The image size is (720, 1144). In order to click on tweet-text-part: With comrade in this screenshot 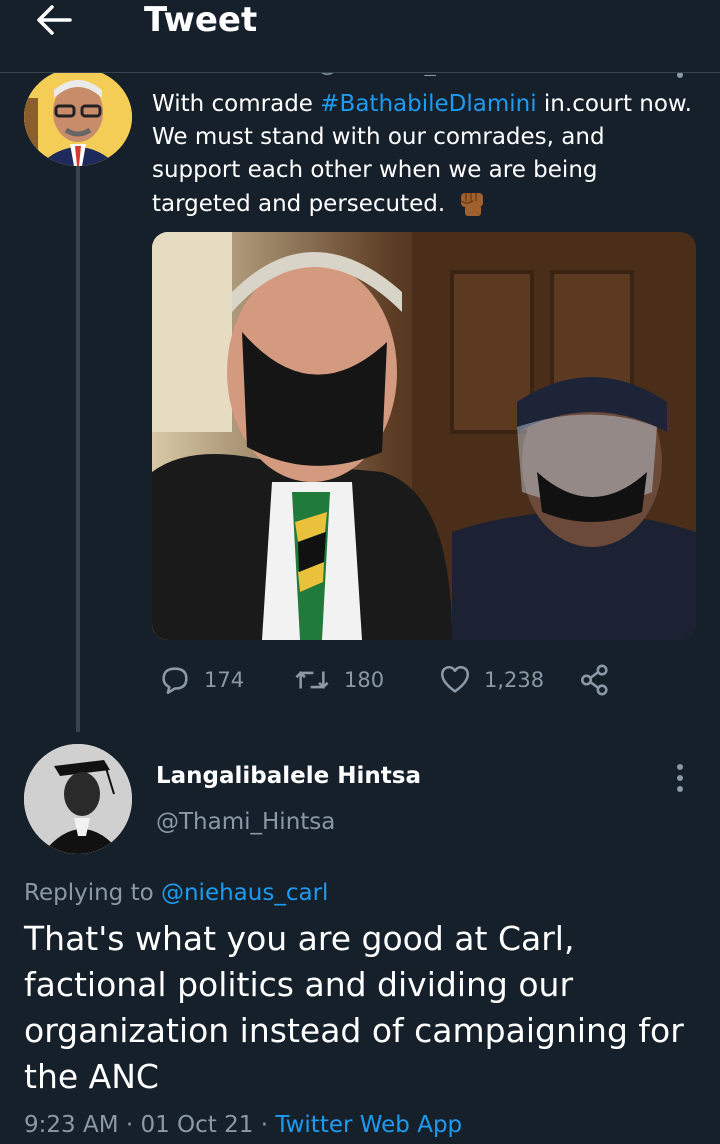, I will do `click(236, 104)`.